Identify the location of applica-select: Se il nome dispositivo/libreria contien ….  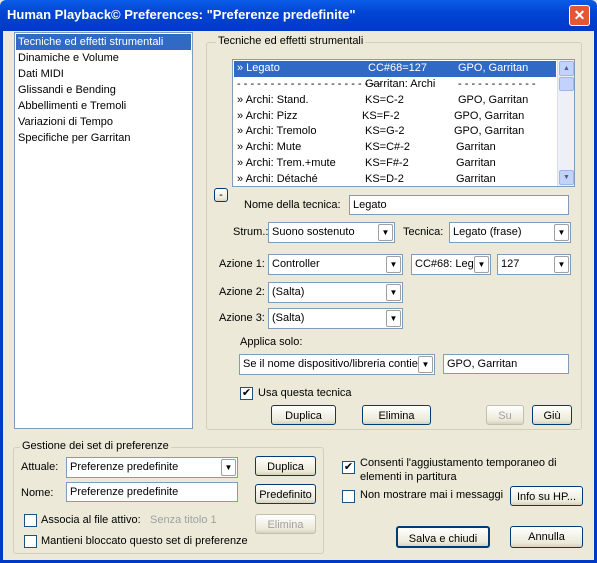
(337, 364).